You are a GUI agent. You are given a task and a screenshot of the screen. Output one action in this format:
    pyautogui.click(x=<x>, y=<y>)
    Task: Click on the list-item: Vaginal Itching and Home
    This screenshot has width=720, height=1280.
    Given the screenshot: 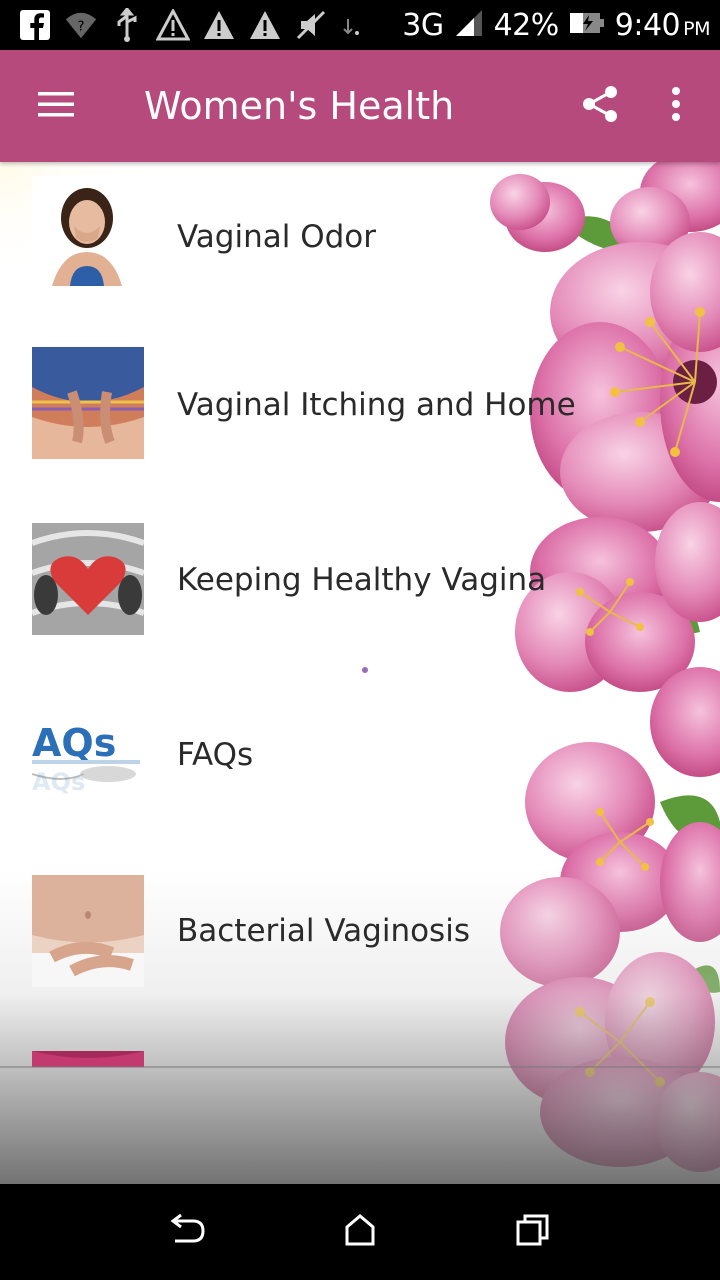 What is the action you would take?
    pyautogui.click(x=360, y=405)
    